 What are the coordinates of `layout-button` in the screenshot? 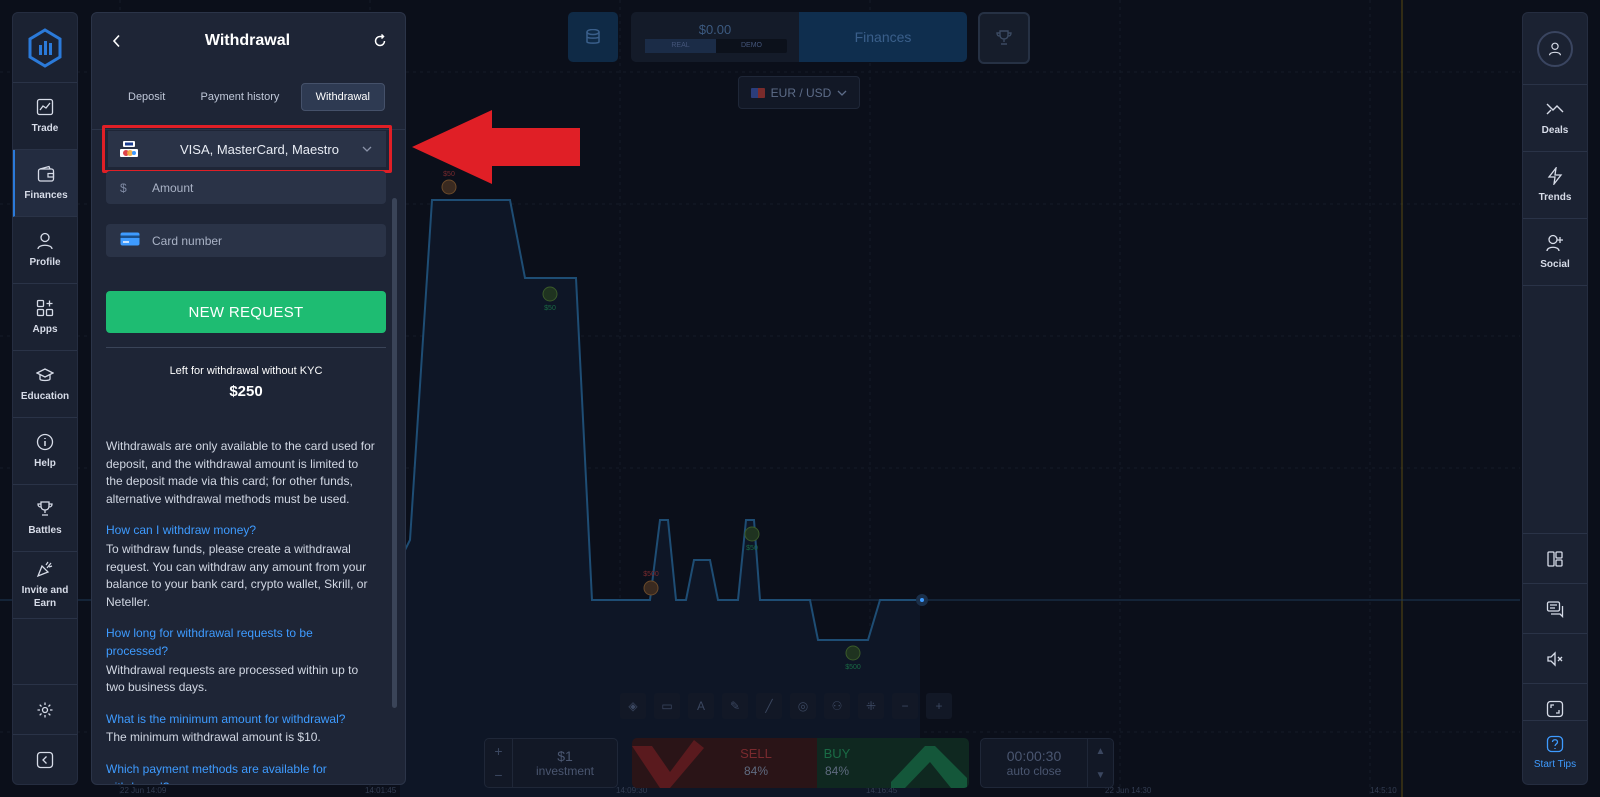 It's located at (1555, 558).